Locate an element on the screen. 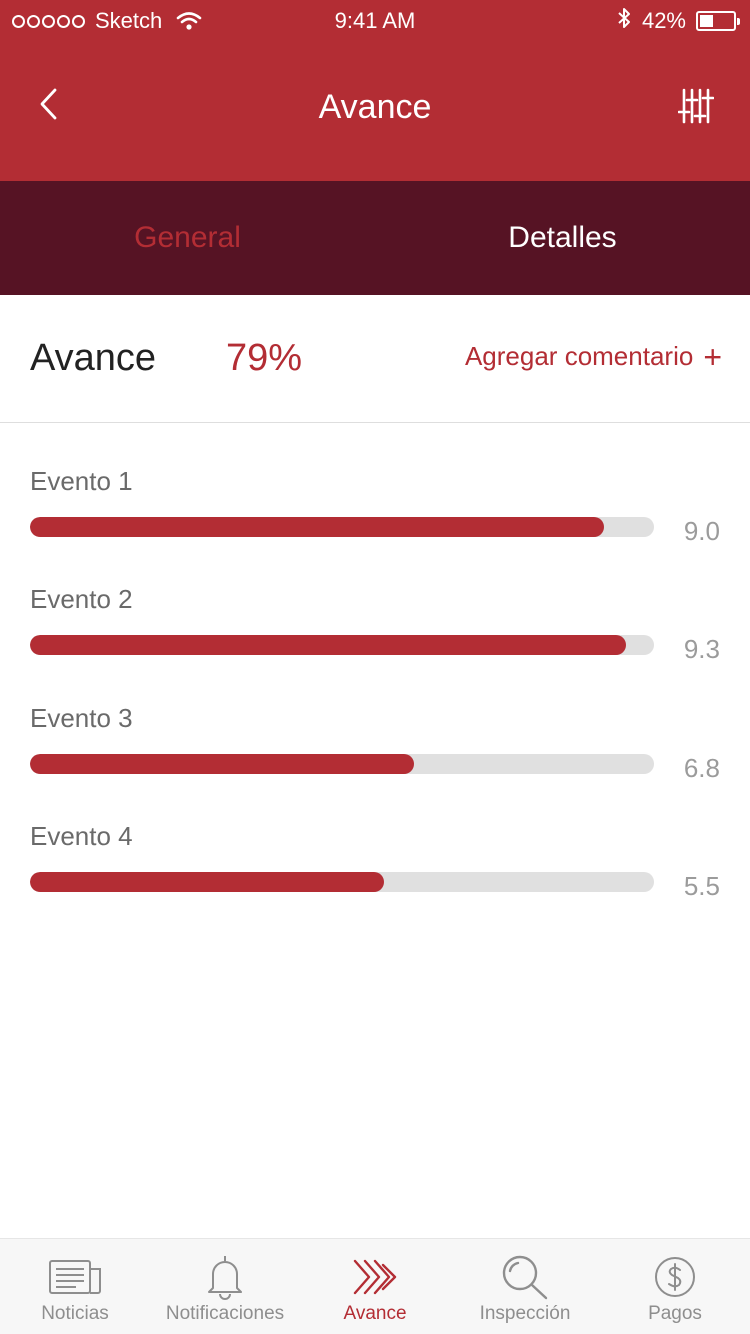 The image size is (750, 1334). sliders-icon is located at coordinates (696, 106).